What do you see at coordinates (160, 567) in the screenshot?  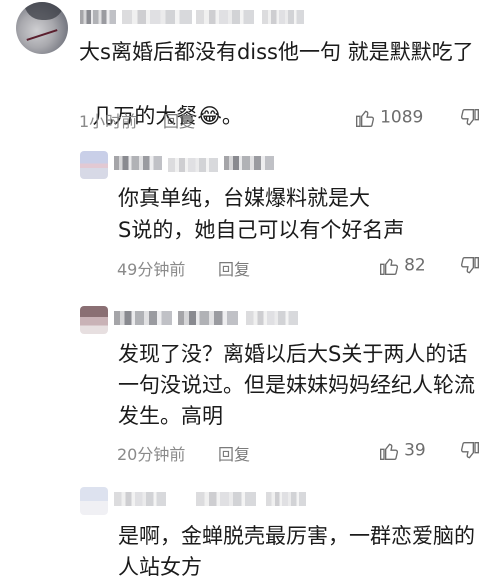 I see `comment-text-line: 人站女方` at bounding box center [160, 567].